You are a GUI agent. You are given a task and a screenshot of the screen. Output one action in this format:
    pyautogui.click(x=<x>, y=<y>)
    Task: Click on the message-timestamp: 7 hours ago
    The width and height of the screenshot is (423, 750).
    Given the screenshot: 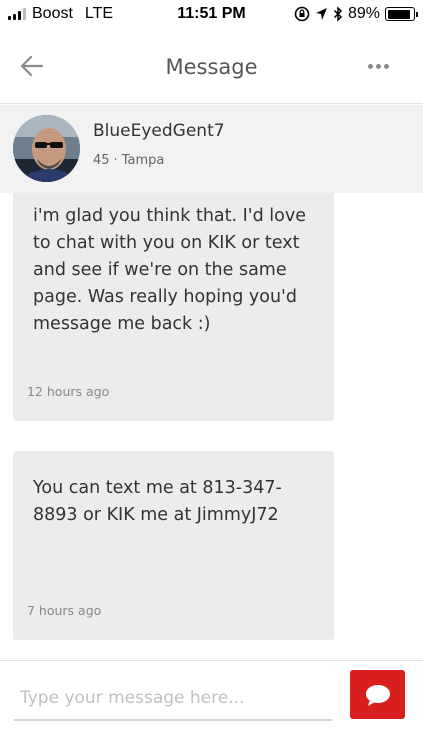 What is the action you would take?
    pyautogui.click(x=64, y=610)
    